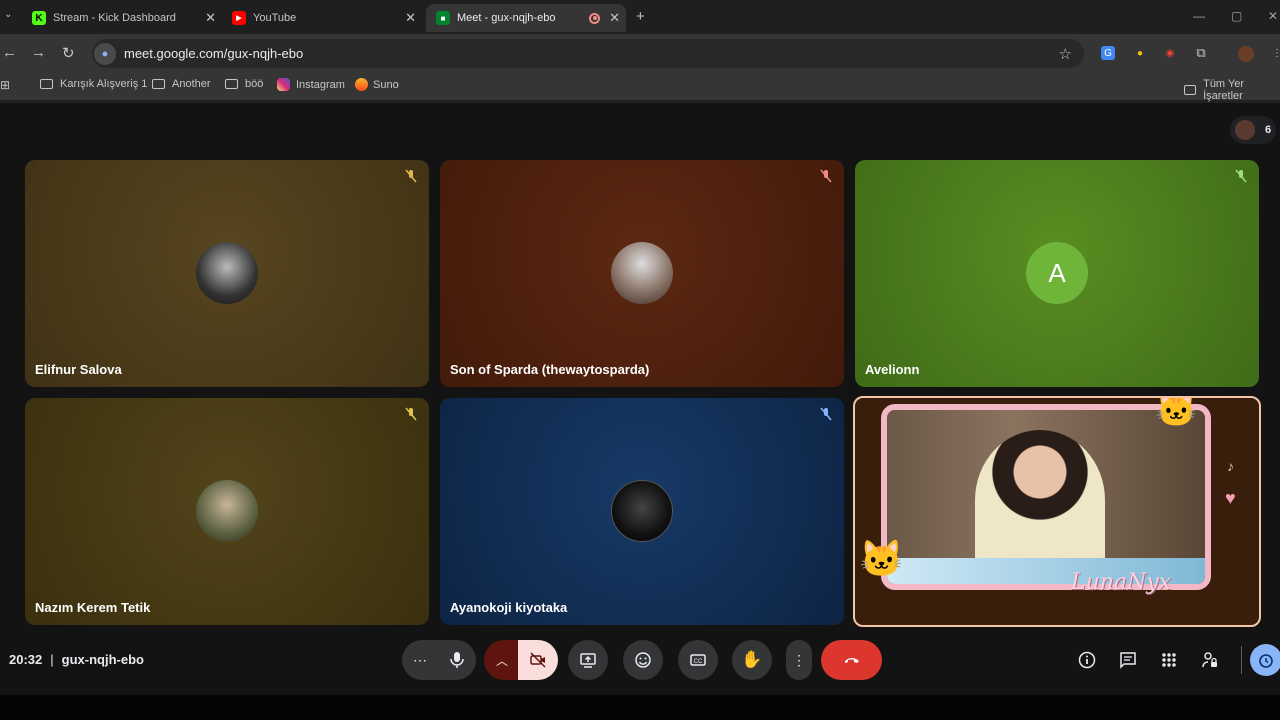 The image size is (1280, 720). I want to click on new-tab-icon: +, so click(640, 16).